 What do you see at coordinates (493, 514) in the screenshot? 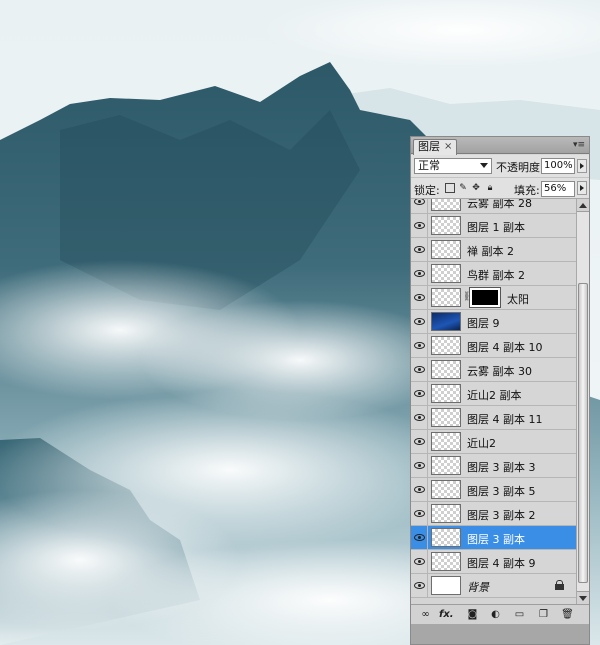
I see `layer-row: 图层 3 副本 2` at bounding box center [493, 514].